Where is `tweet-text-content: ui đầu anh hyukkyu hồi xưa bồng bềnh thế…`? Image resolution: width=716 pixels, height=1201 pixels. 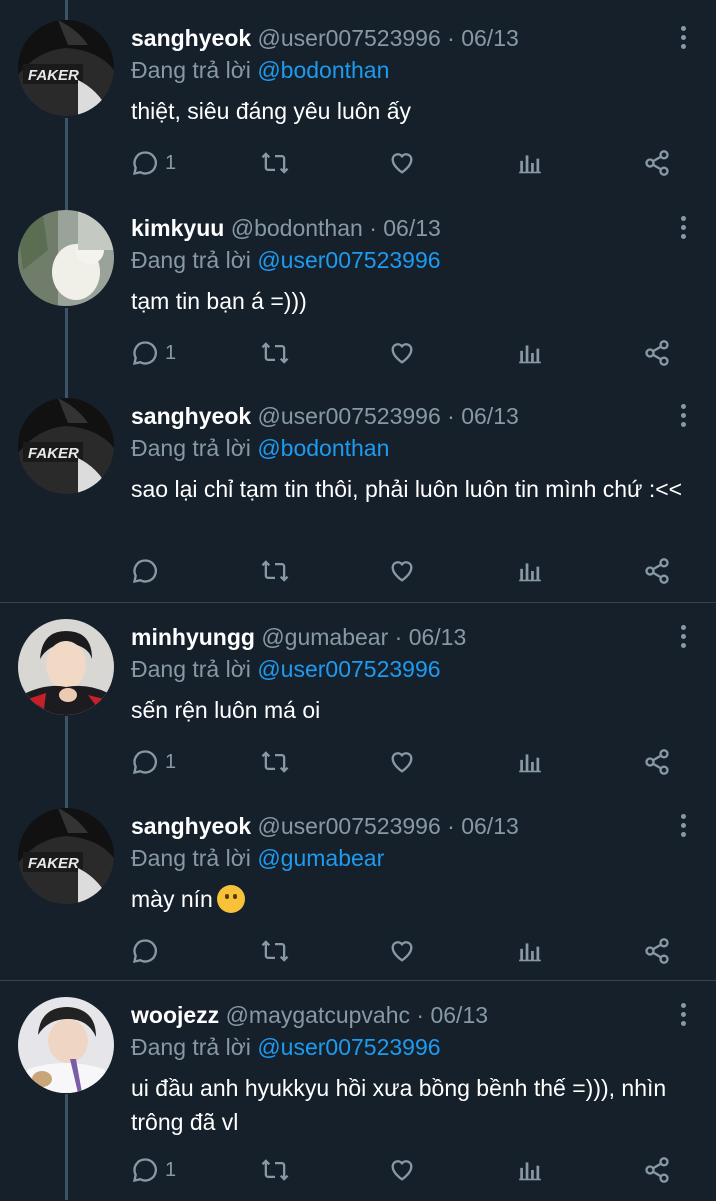 tweet-text-content: ui đầu anh hyukkyu hồi xưa bồng bềnh thế… is located at coordinates (399, 1105).